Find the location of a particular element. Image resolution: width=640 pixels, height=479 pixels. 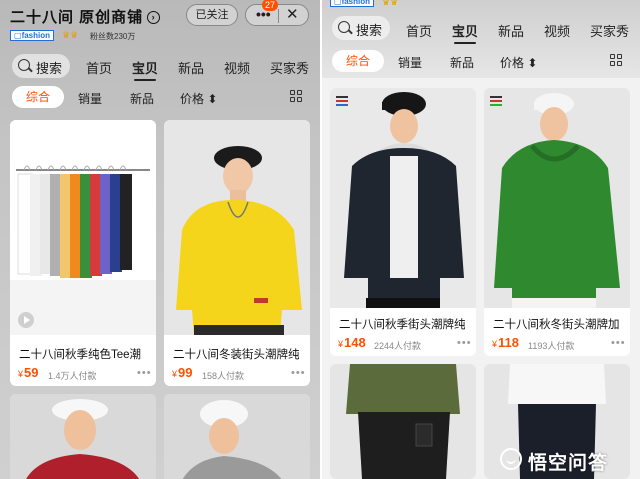

follow-button: 已关注 is located at coordinates (212, 15).